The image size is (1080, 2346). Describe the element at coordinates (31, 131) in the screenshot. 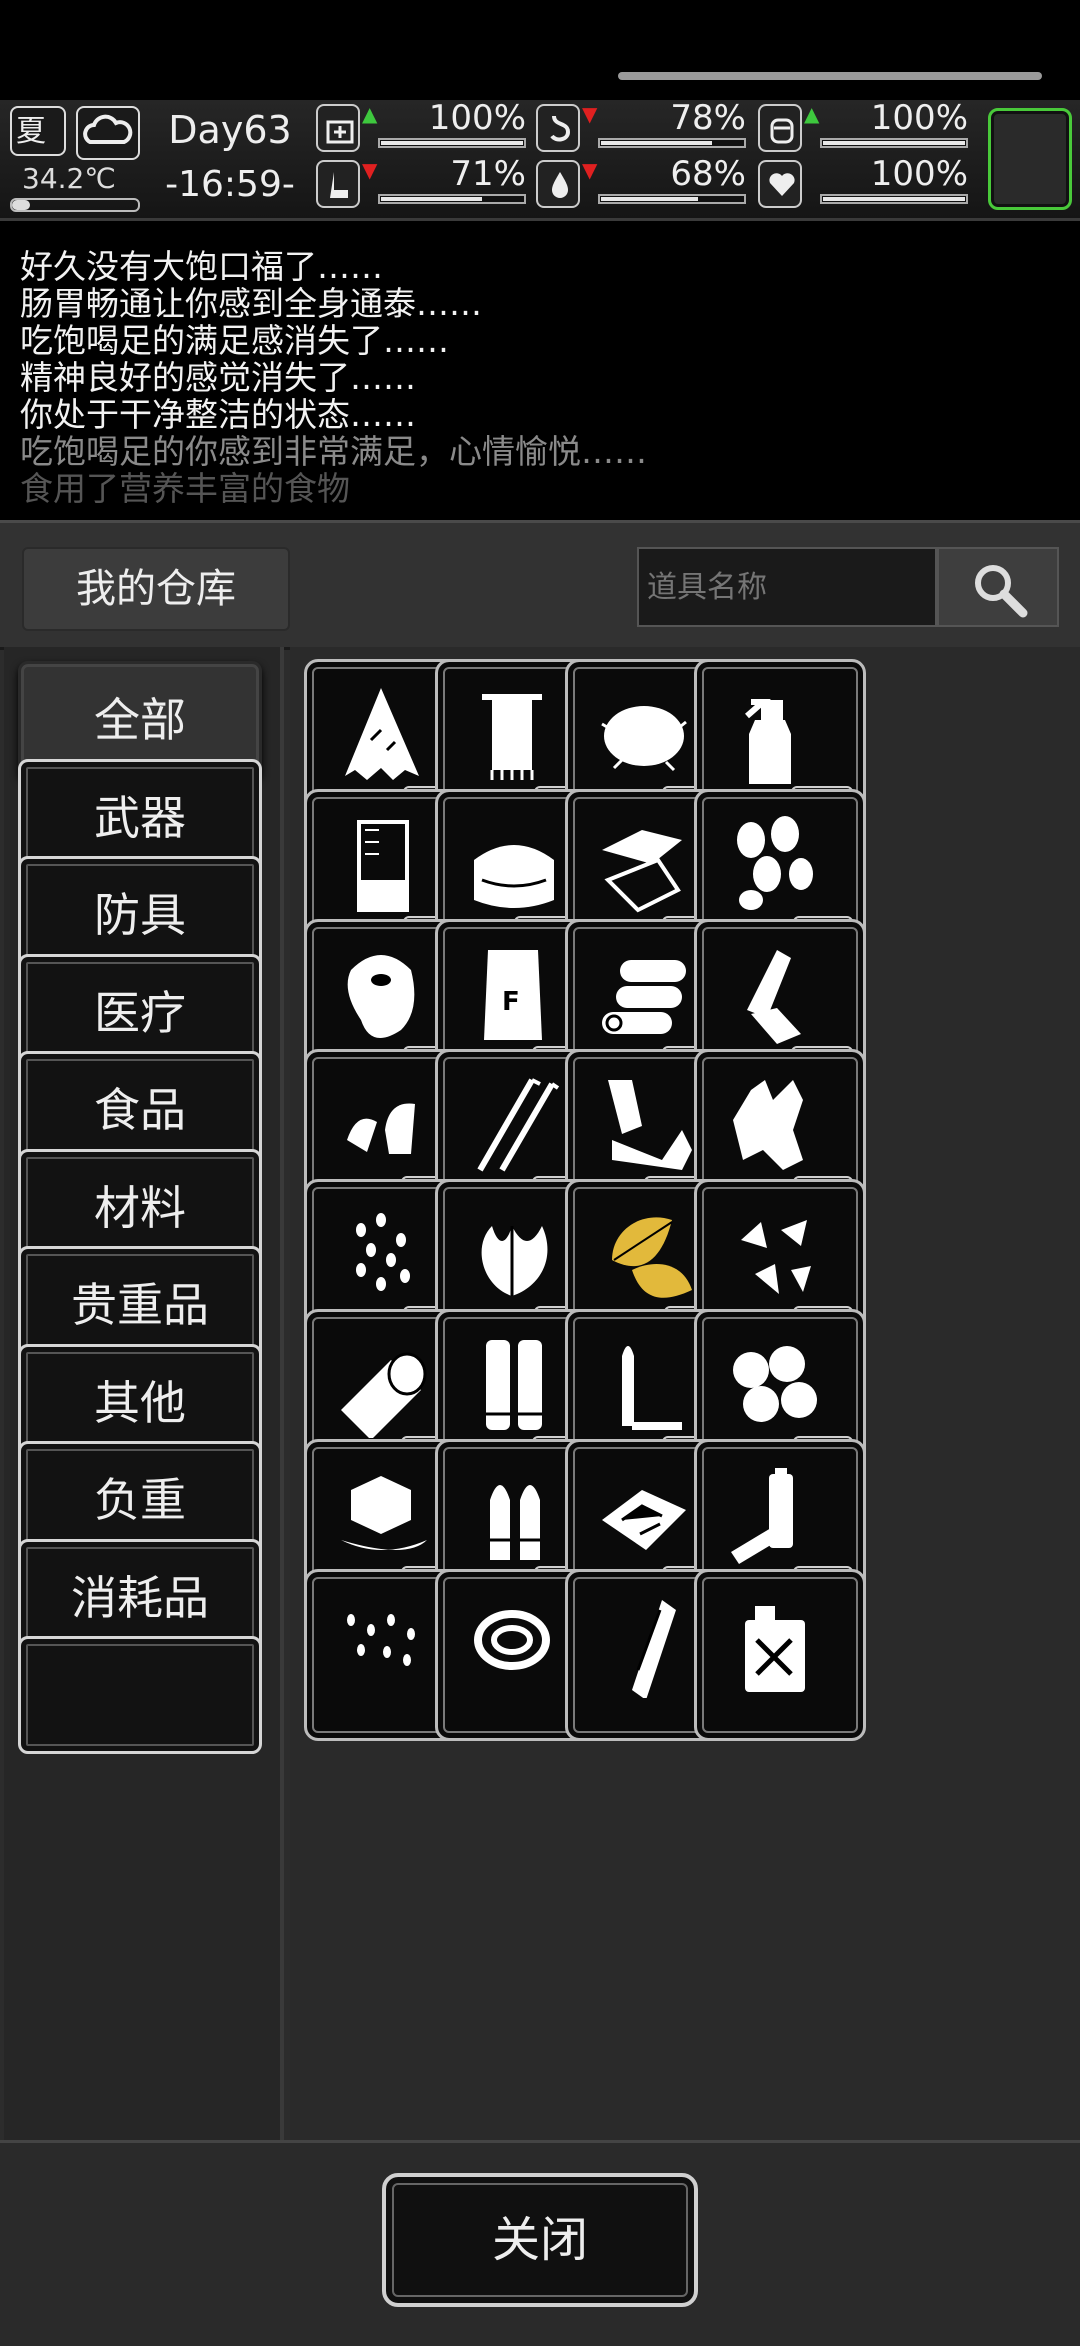

I see `season-label: 夏` at that location.